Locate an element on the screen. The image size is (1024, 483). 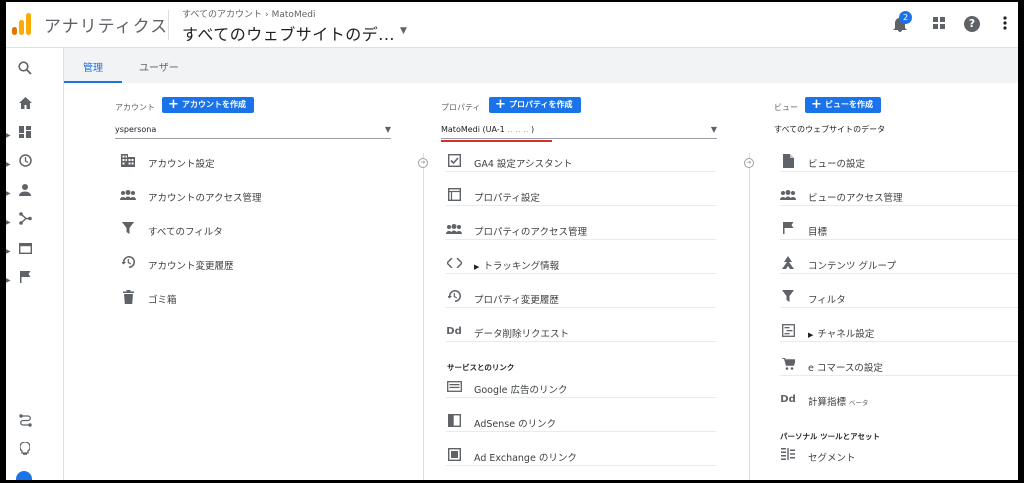
help-icon: ? is located at coordinates (972, 24).